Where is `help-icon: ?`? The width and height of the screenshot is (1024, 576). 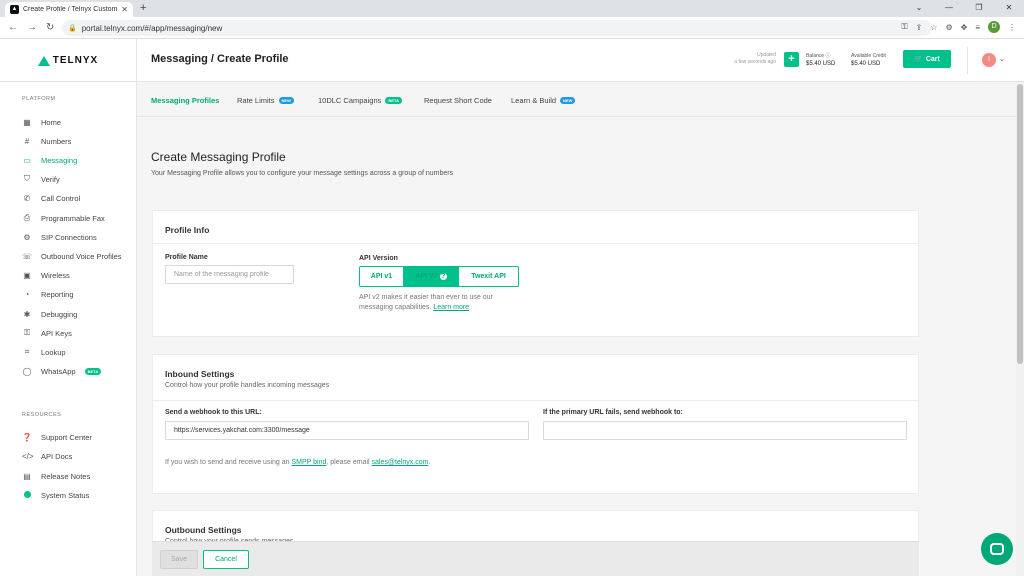 help-icon: ? is located at coordinates (443, 276).